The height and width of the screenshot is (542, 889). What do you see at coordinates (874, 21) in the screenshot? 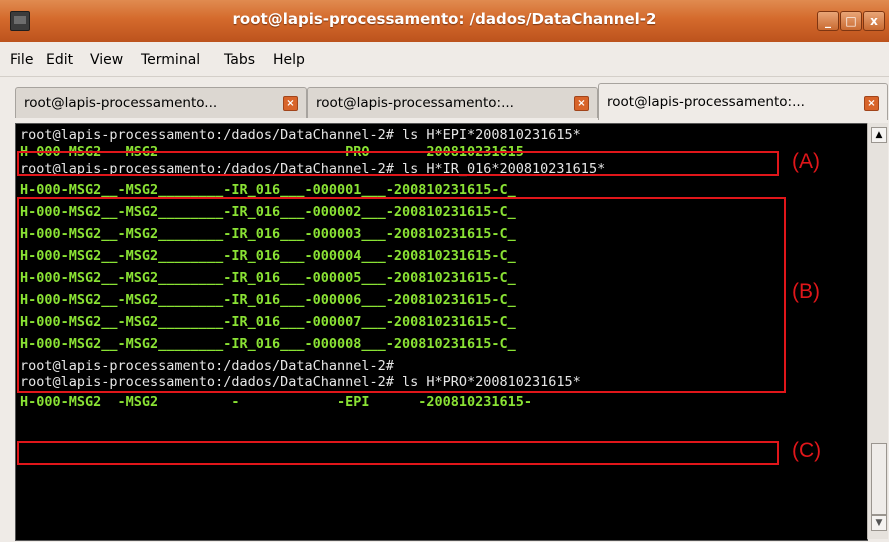
I see `close-button: x` at bounding box center [874, 21].